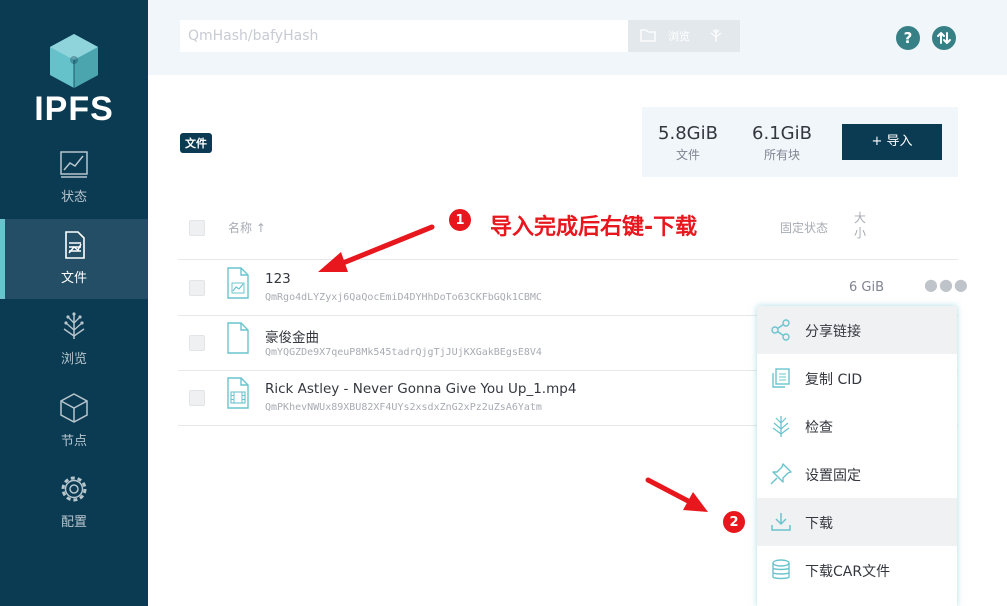 The width and height of the screenshot is (1007, 606). What do you see at coordinates (460, 220) in the screenshot?
I see `step-1-marker: 1` at bounding box center [460, 220].